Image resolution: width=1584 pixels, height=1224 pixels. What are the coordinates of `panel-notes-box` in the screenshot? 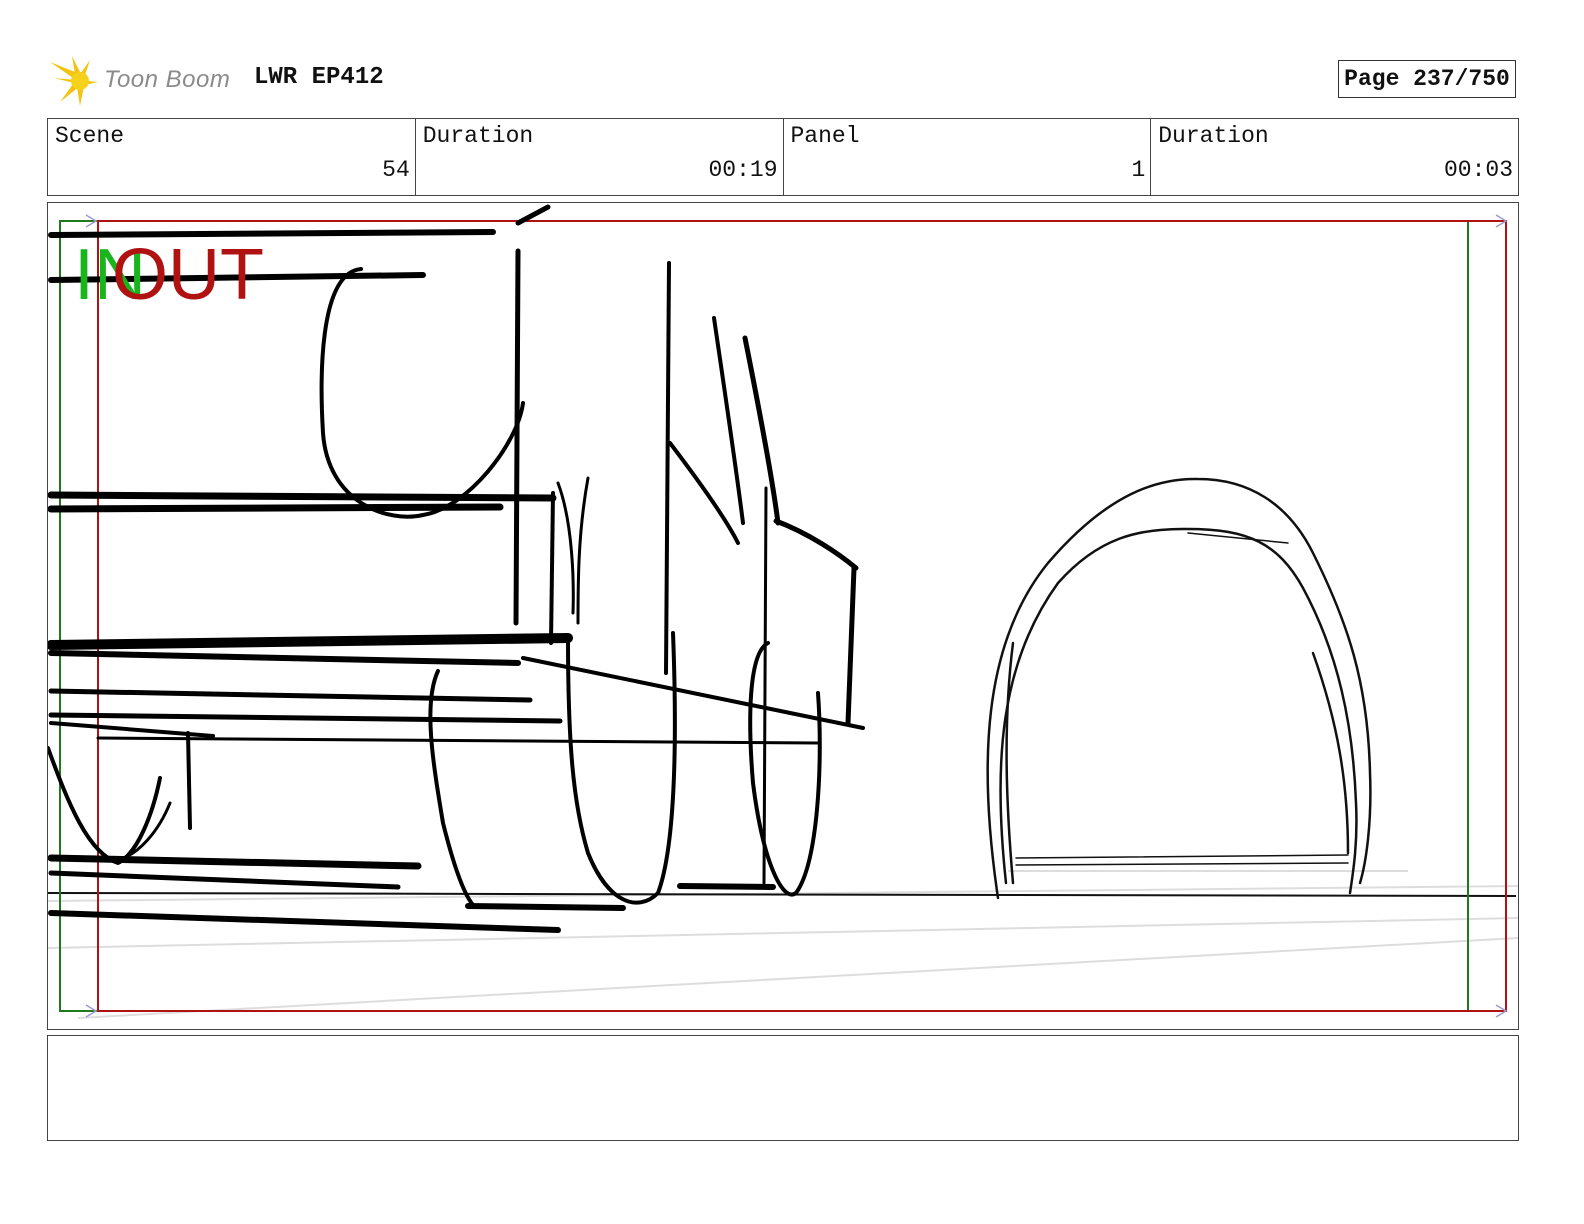 It's located at (783, 1088).